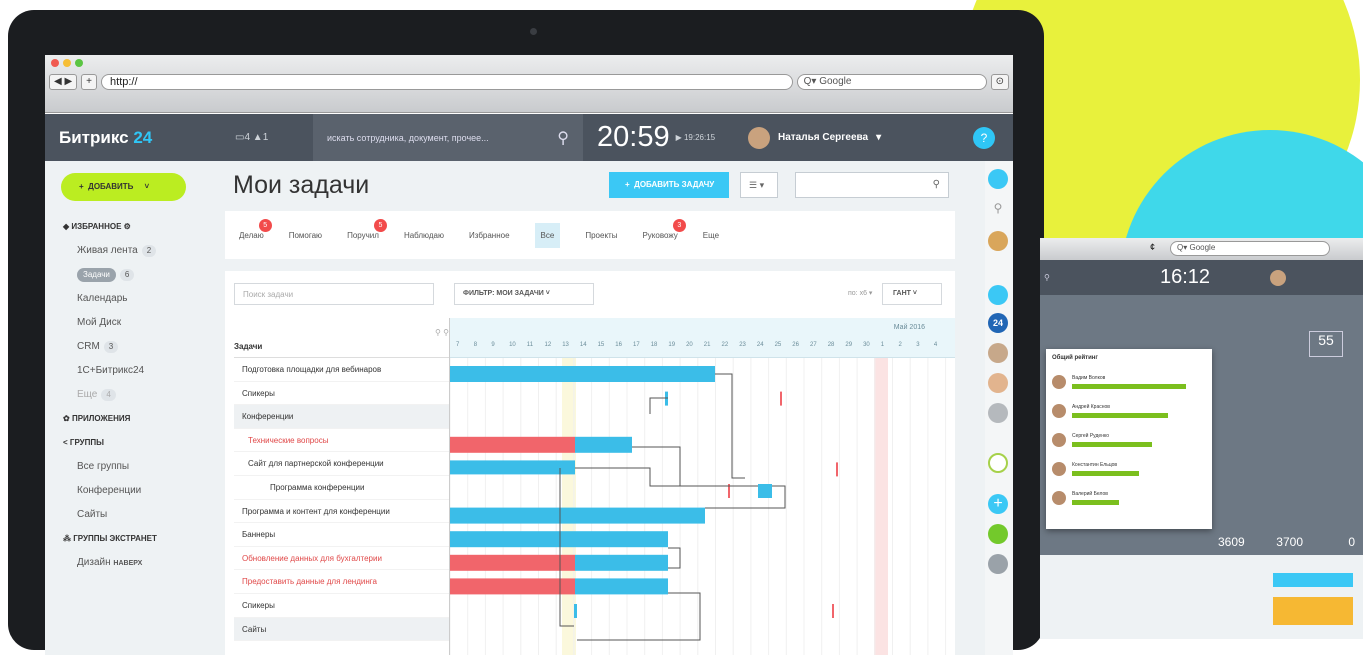 This screenshot has width=1363, height=655. Describe the element at coordinates (1152, 247) in the screenshot. I see `reload-icon: ¢` at that location.